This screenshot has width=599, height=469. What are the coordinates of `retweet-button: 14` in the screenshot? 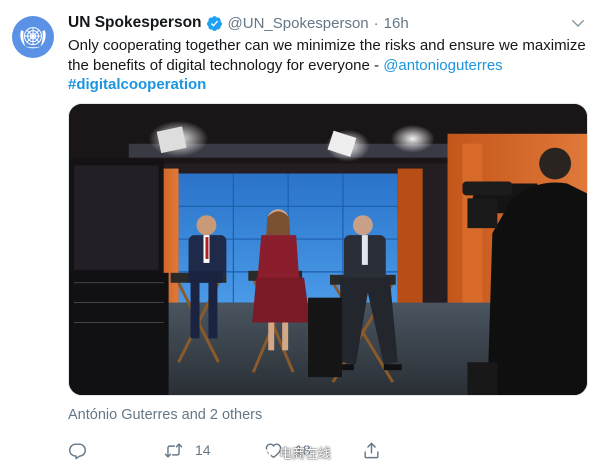 It's located at (187, 450).